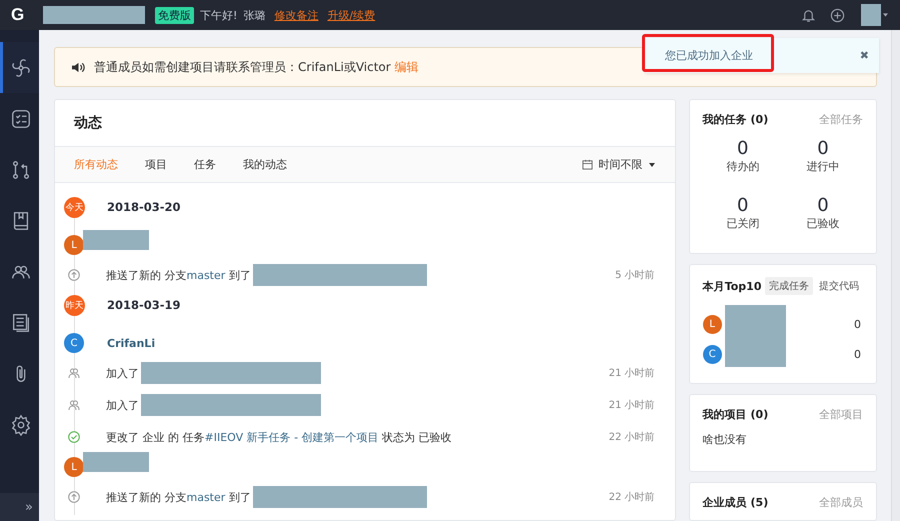  Describe the element at coordinates (732, 286) in the screenshot. I see `card-title: 本月Top10` at that location.